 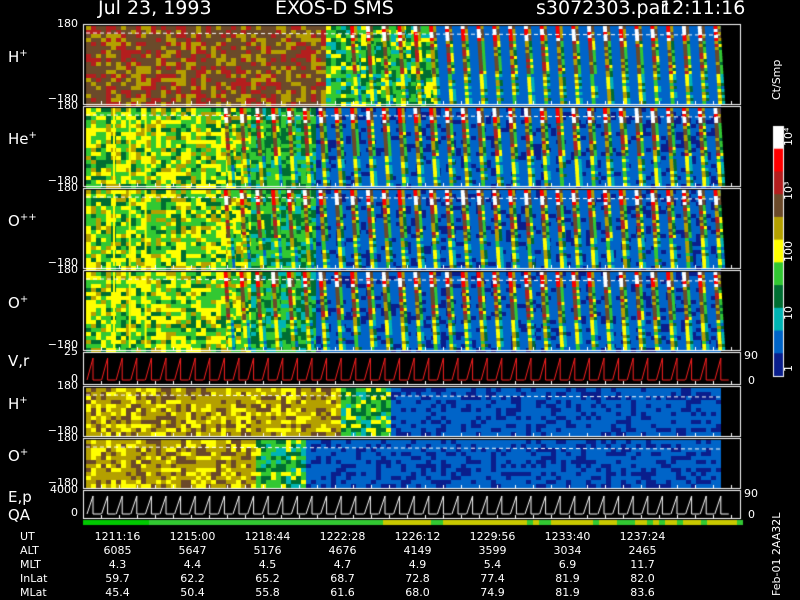 I want to click on ephemeris-value: 1218:44, so click(x=267, y=536).